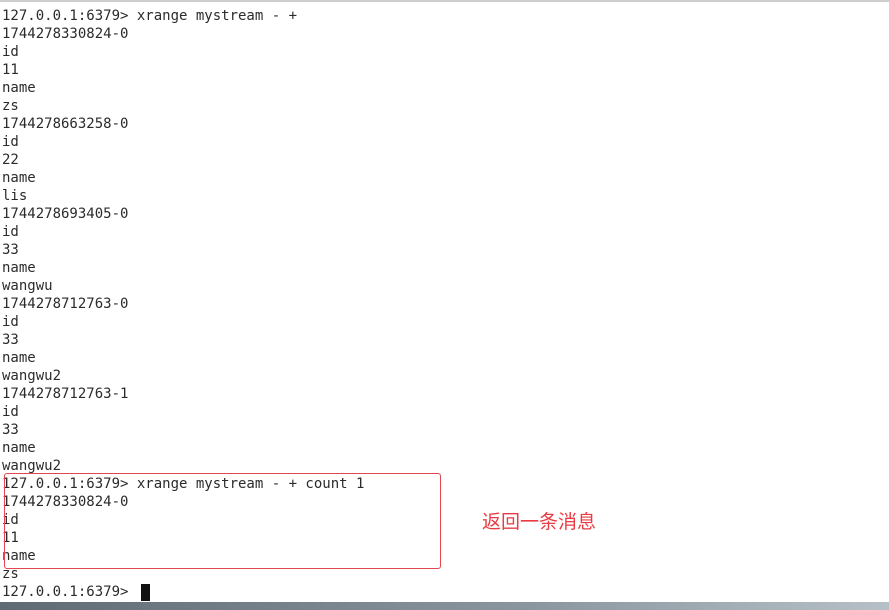 This screenshot has height=610, width=889. What do you see at coordinates (65, 394) in the screenshot?
I see `terminal-line: 1744278712763-1` at bounding box center [65, 394].